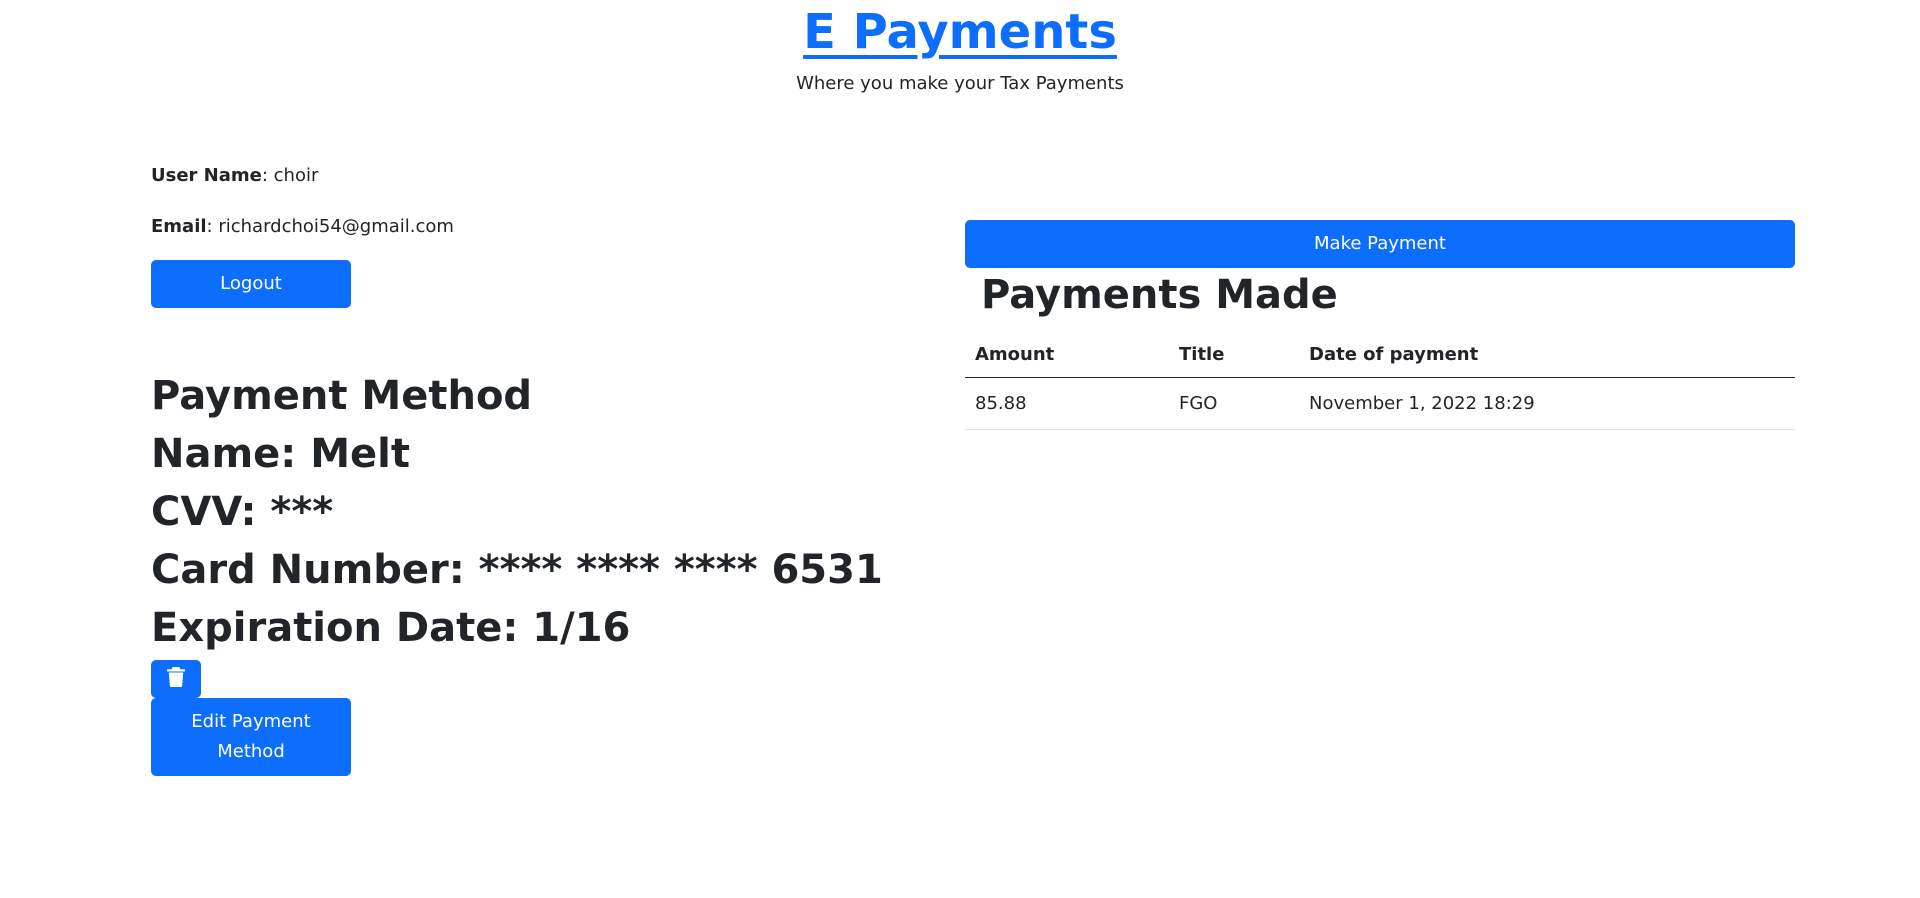 The width and height of the screenshot is (1920, 898). Describe the element at coordinates (1234, 355) in the screenshot. I see `column-header-title: Title` at that location.